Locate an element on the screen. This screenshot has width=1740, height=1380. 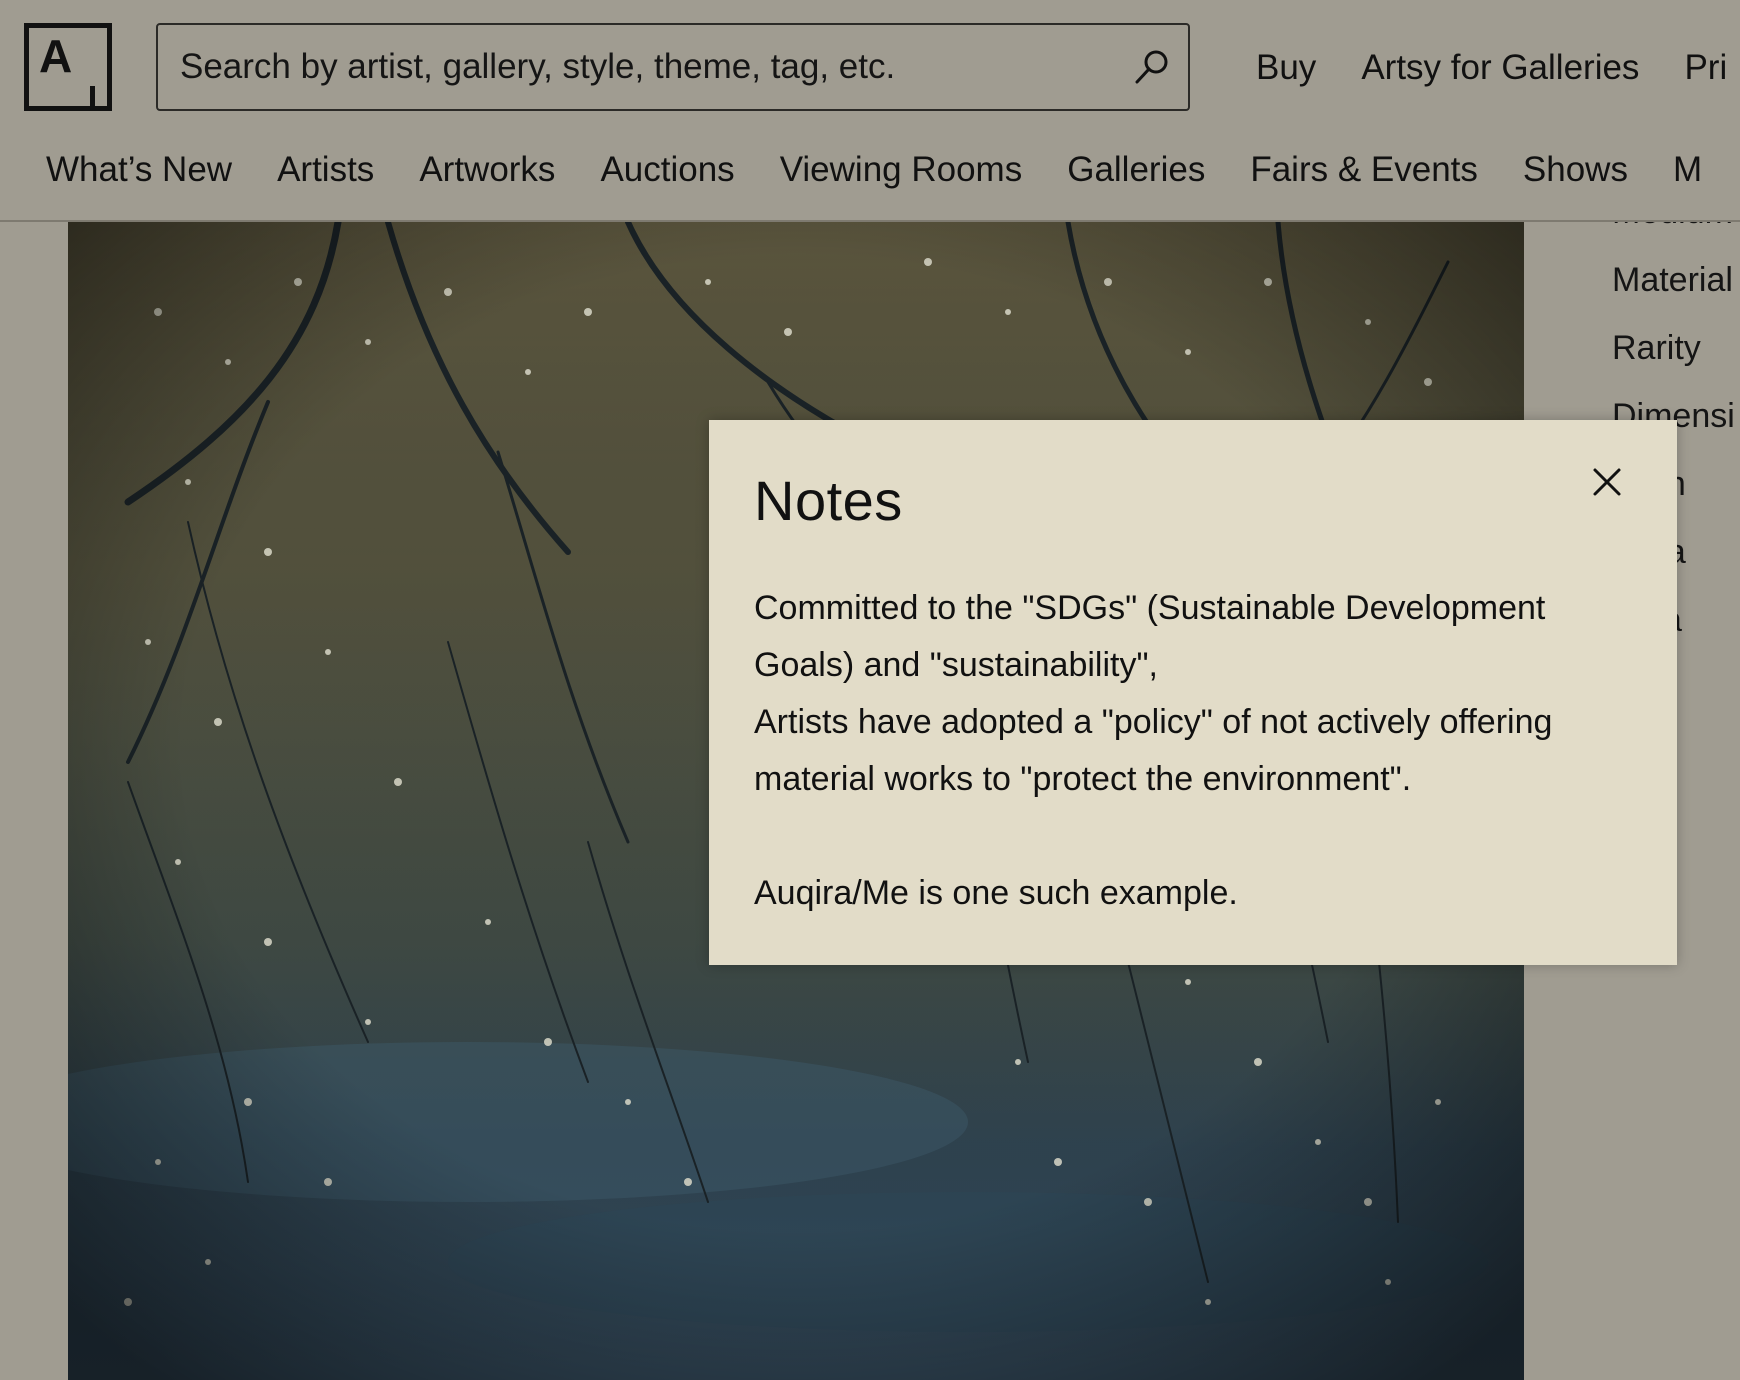
top-link-price-database: Pri is located at coordinates (1705, 68).